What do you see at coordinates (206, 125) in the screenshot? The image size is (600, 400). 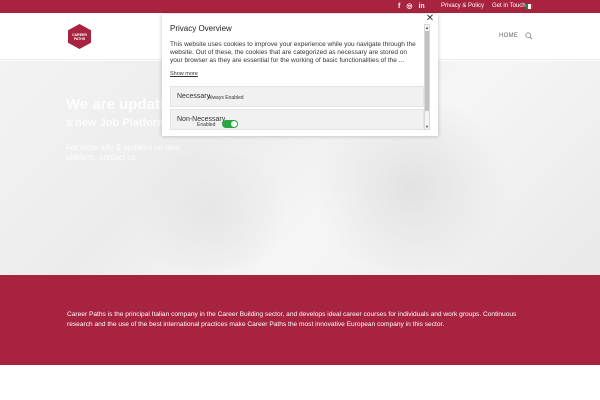 I see `category-status: Enabled` at bounding box center [206, 125].